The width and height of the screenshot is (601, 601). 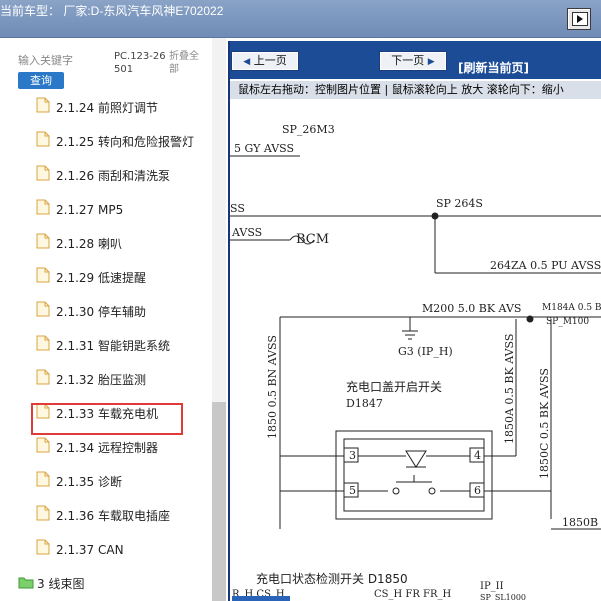 What do you see at coordinates (140, 63) in the screenshot?
I see `model-code: PC.123-26501` at bounding box center [140, 63].